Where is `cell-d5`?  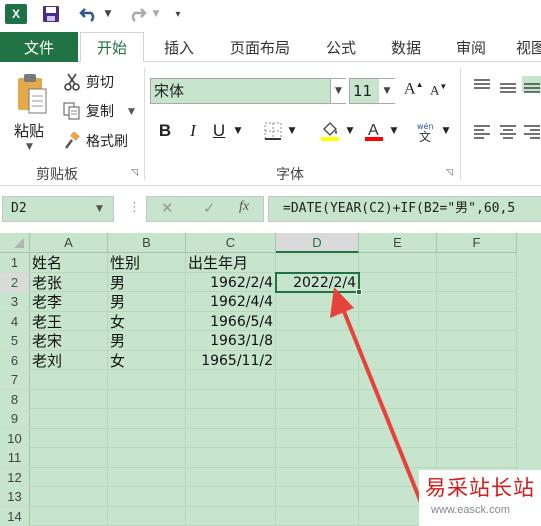 cell-d5 is located at coordinates (317, 341).